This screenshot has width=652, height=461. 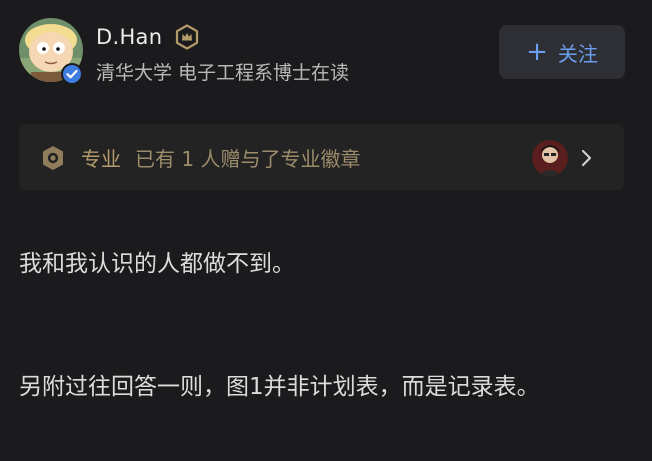 What do you see at coordinates (223, 73) in the screenshot?
I see `author-bio: 清华大学 电子工程系博士在读` at bounding box center [223, 73].